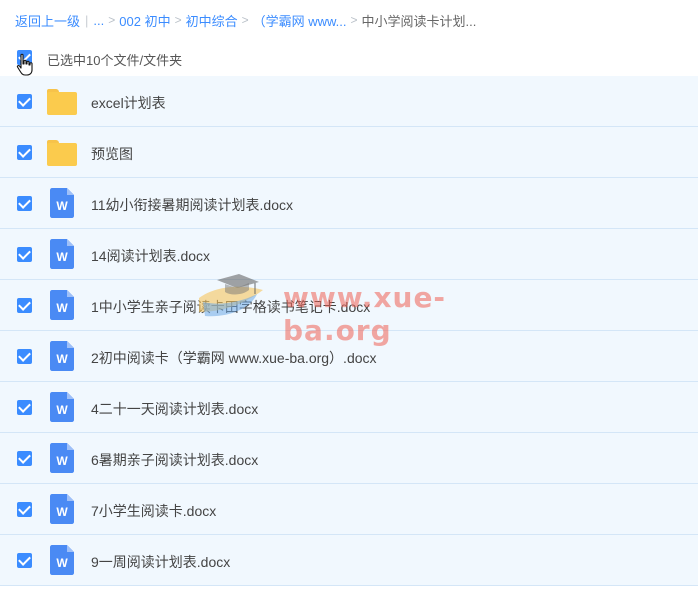  What do you see at coordinates (230, 307) in the screenshot?
I see `file-name: 1中小学生亲子阅读卡田字格读书笔记卡.docx` at bounding box center [230, 307].